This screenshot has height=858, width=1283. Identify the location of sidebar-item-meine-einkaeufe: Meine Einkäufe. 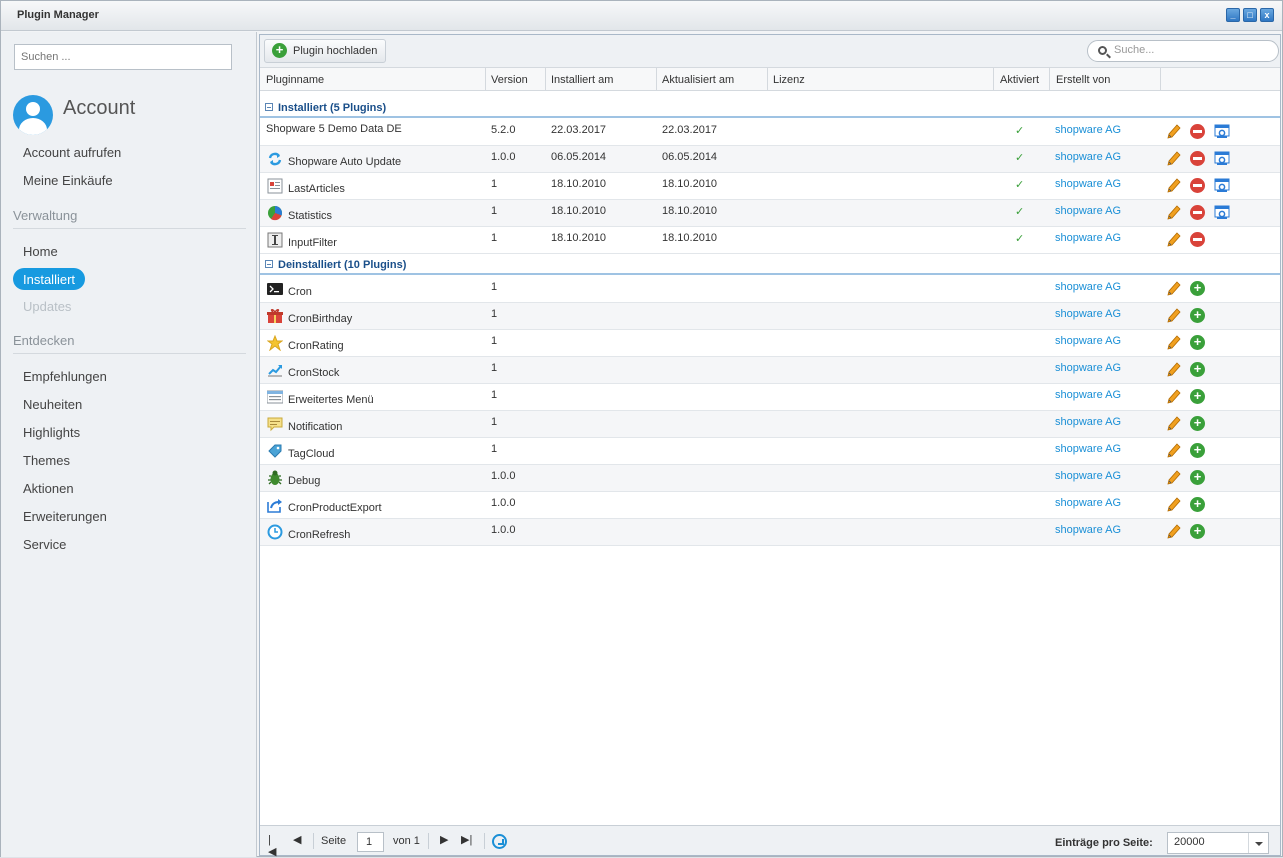
(68, 180).